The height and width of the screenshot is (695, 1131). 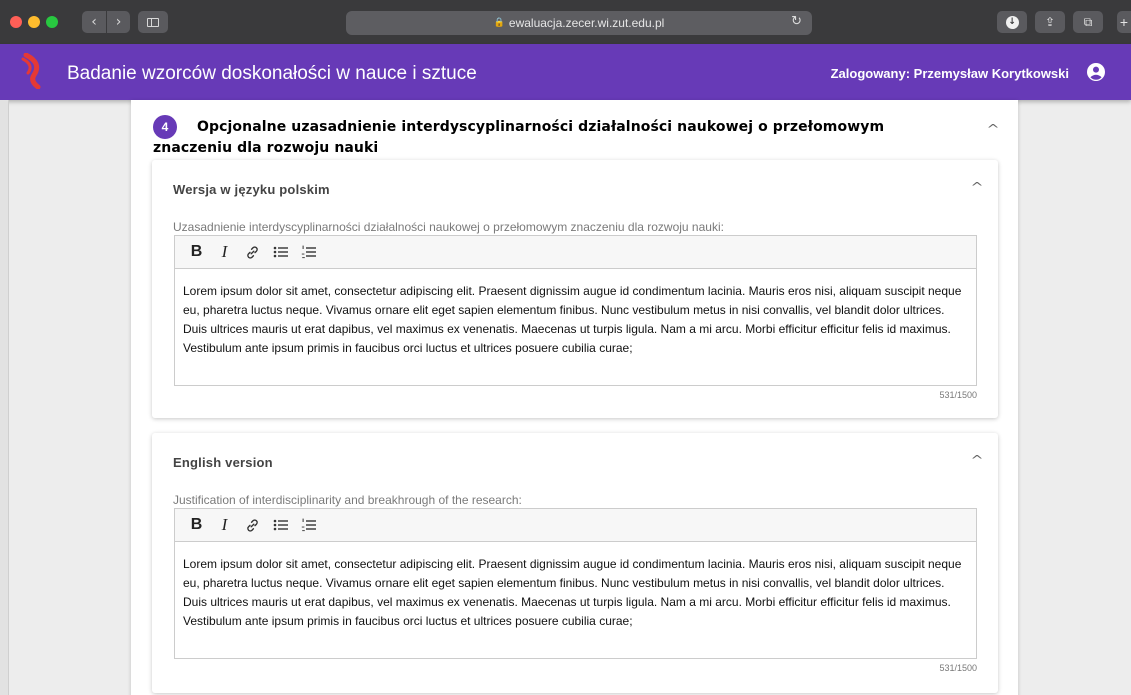 What do you see at coordinates (251, 189) in the screenshot?
I see `panel-title-polish: Wersja w języku polskim` at bounding box center [251, 189].